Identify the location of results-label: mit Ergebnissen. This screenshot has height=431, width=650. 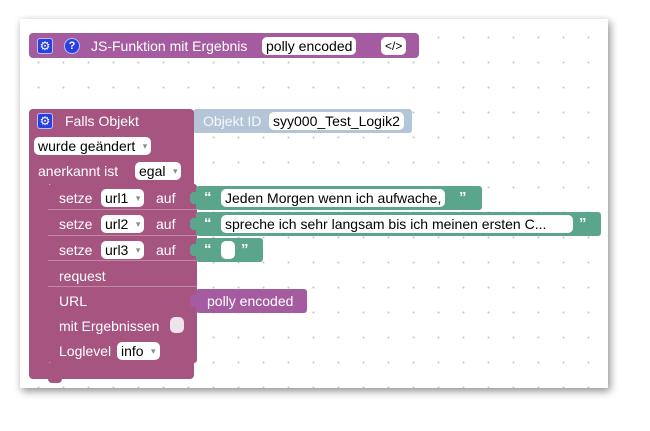
(109, 326).